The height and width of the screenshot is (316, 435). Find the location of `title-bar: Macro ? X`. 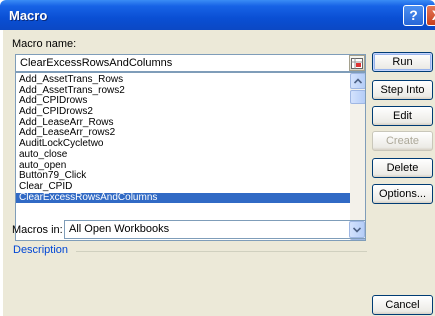

title-bar: Macro ? X is located at coordinates (217, 15).